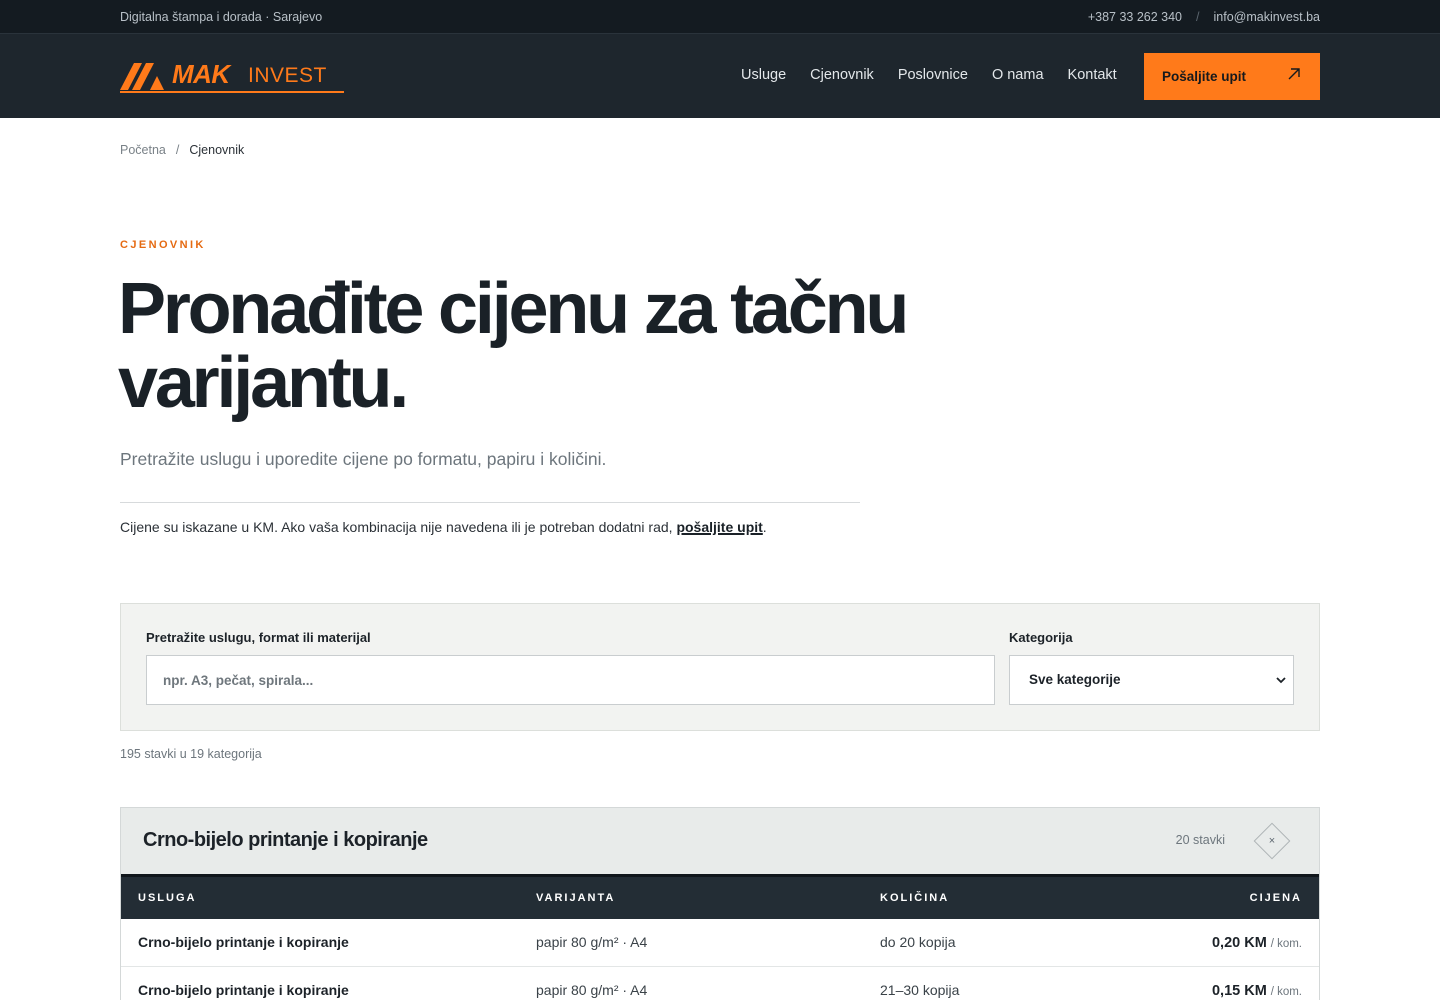 The image size is (1440, 1000). What do you see at coordinates (182, 150) in the screenshot?
I see `breadcrumb: Početna / Cjenovnik` at bounding box center [182, 150].